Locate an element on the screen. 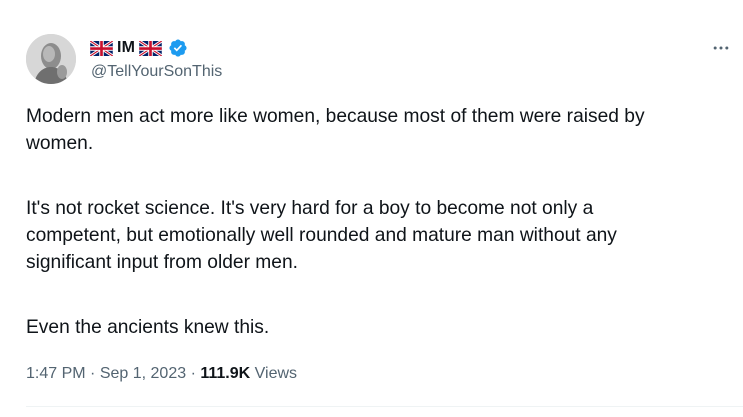 Image resolution: width=743 pixels, height=417 pixels. tweet-line: significant input from older men. is located at coordinates (162, 262).